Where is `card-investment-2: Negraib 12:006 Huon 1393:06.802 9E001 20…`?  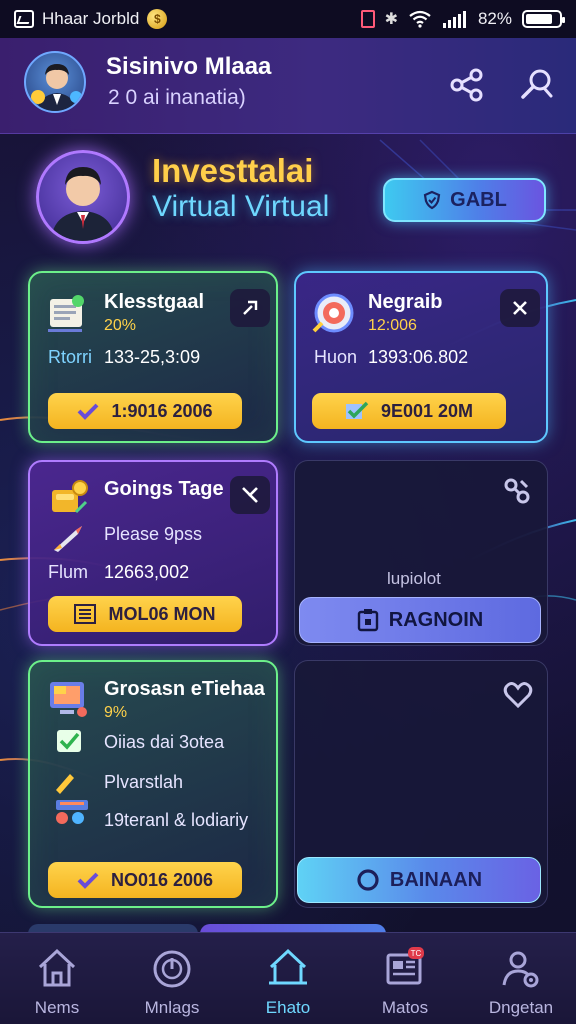 card-investment-2: Negraib 12:006 Huon 1393:06.802 9E001 20… is located at coordinates (421, 357).